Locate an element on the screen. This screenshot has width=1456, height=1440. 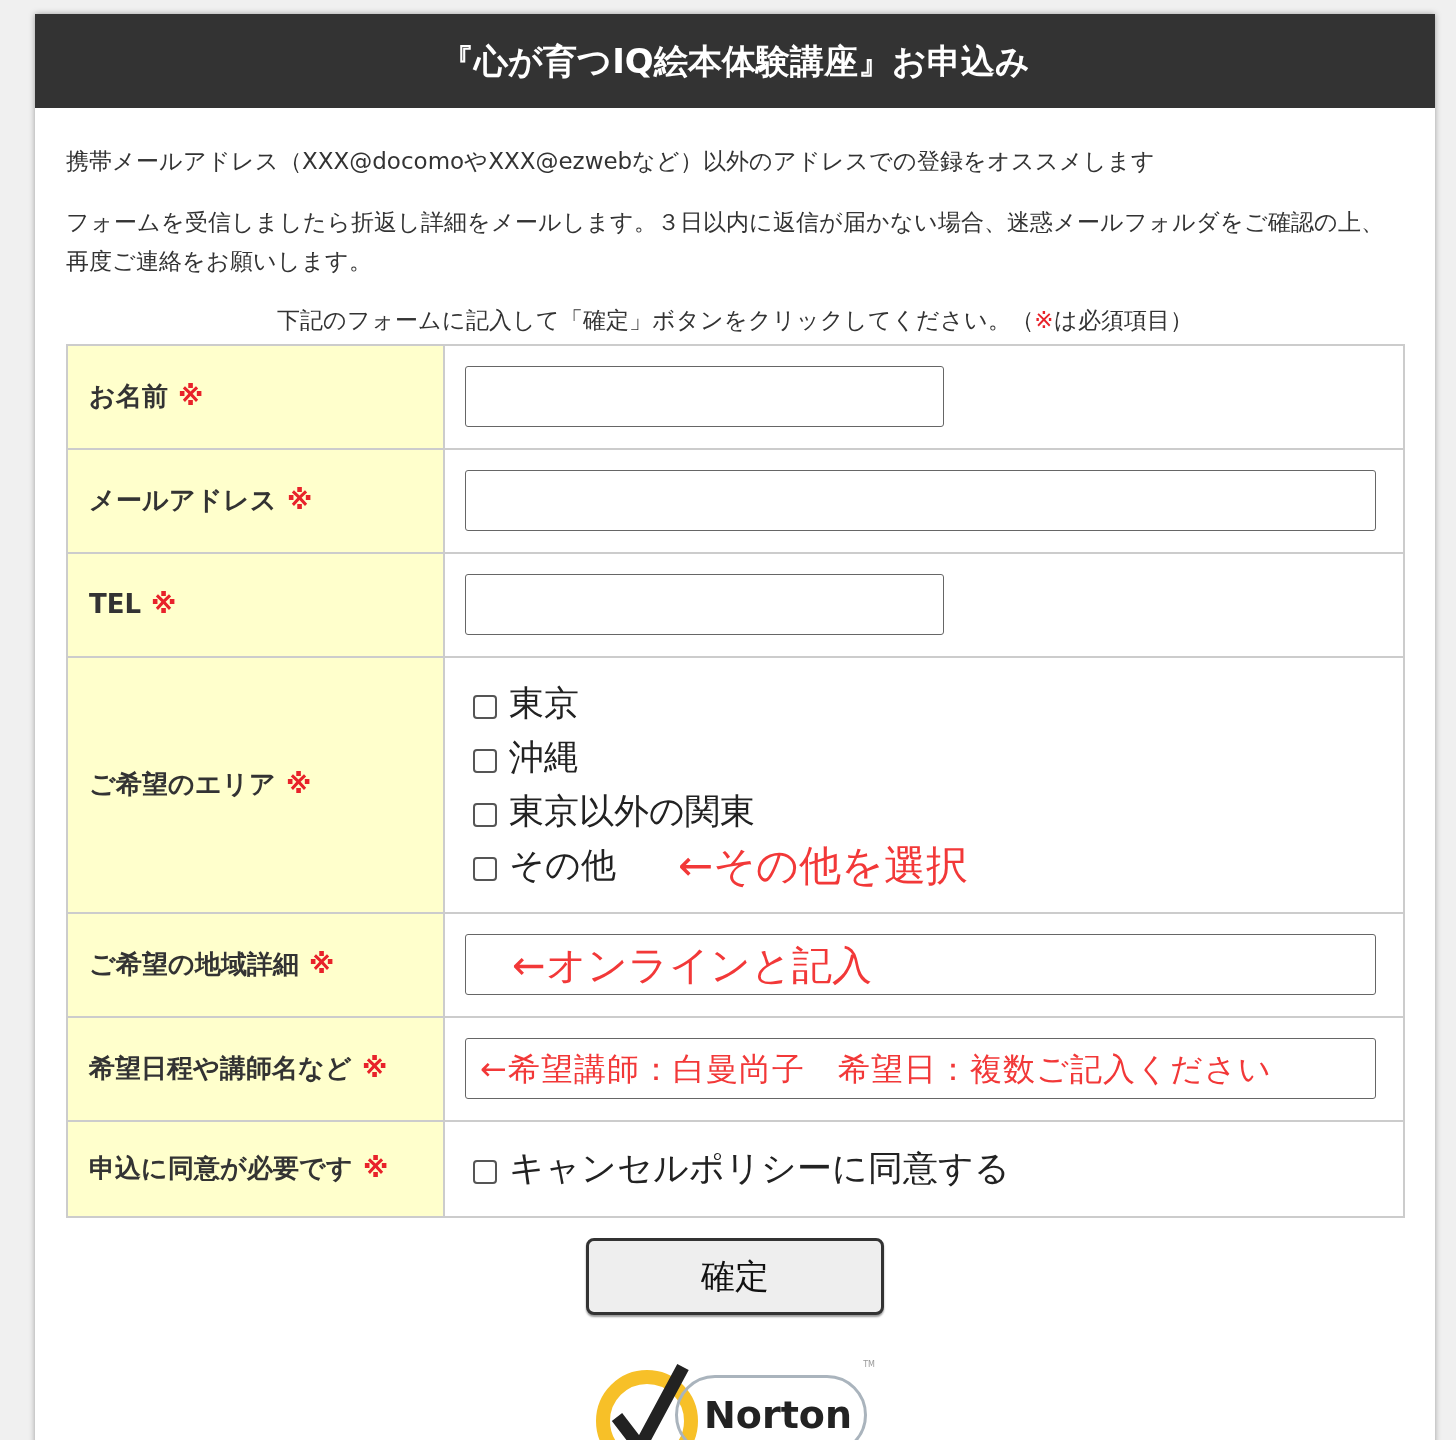
badge-name: Norton is located at coordinates (778, 1414).